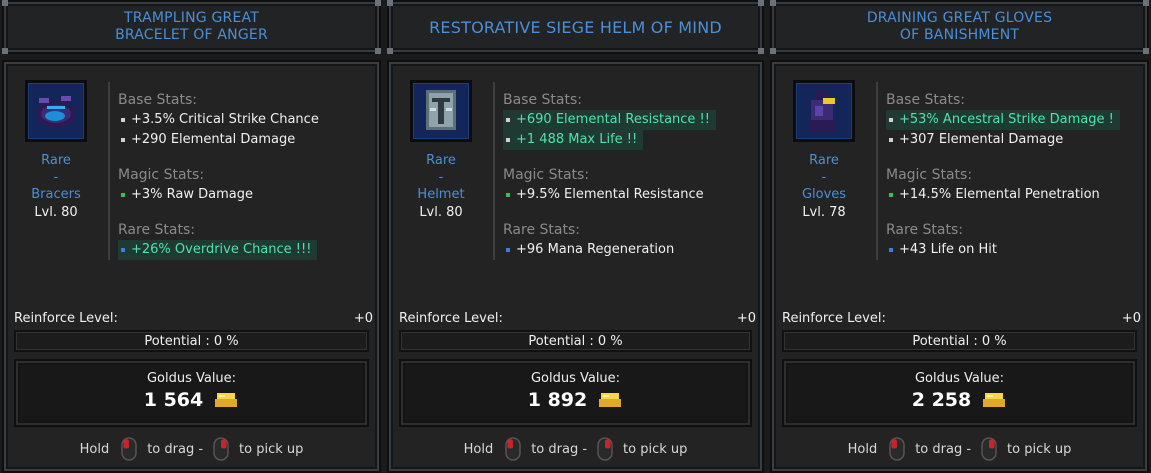 The image size is (1151, 473). What do you see at coordinates (56, 151) in the screenshot?
I see `item-summary: Rare - Bracers Lvl. 80` at bounding box center [56, 151].